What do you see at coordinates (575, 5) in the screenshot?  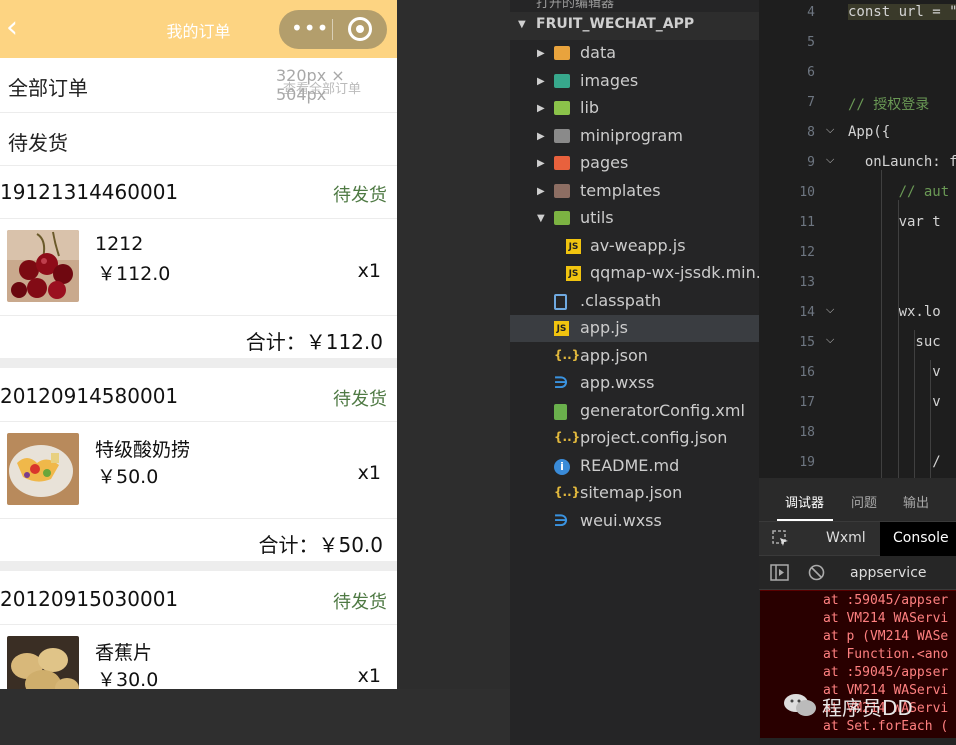 I see `open-editors-header: 打开的编辑器` at bounding box center [575, 5].